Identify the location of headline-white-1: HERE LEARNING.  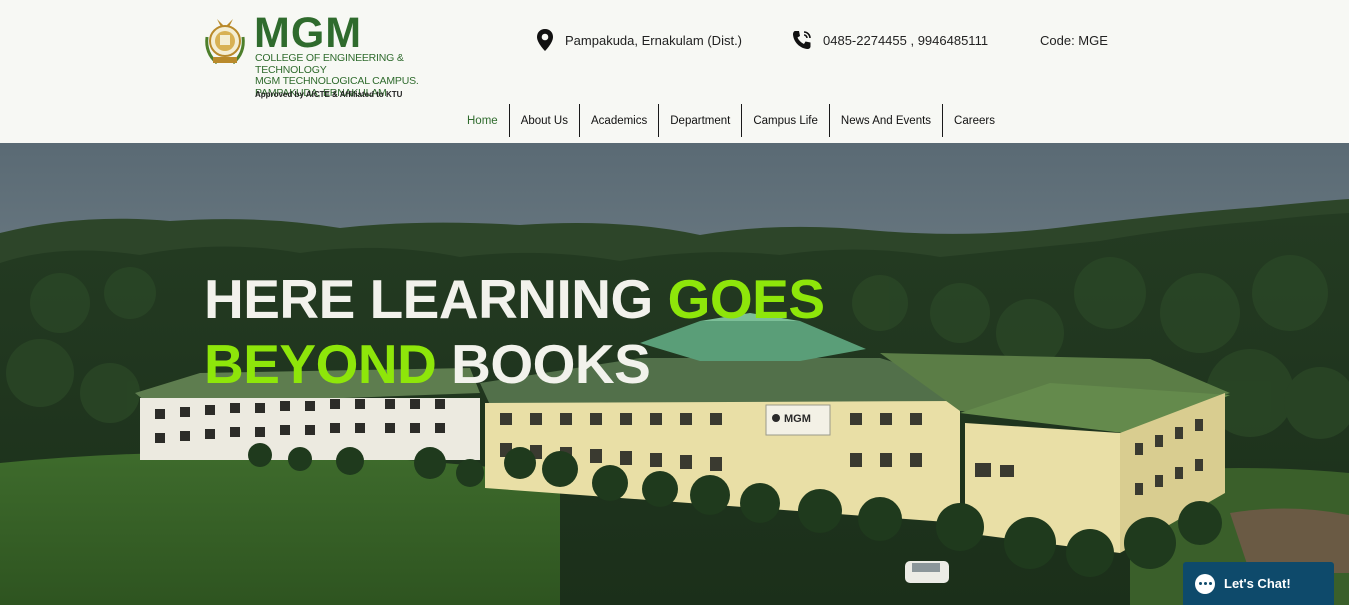
(436, 299).